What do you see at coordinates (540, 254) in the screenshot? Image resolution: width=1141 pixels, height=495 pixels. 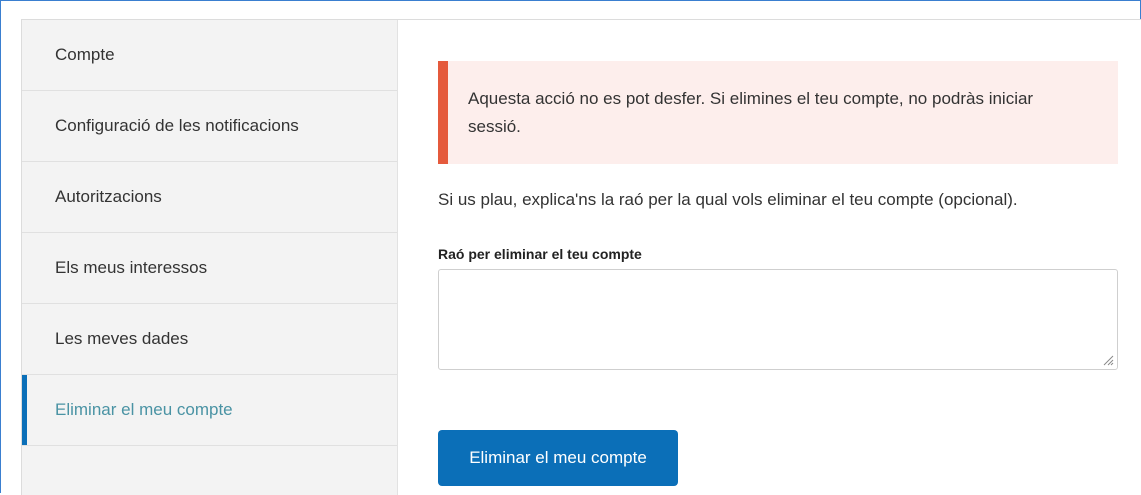 I see `reason-label: Raó per eliminar el teu compte` at bounding box center [540, 254].